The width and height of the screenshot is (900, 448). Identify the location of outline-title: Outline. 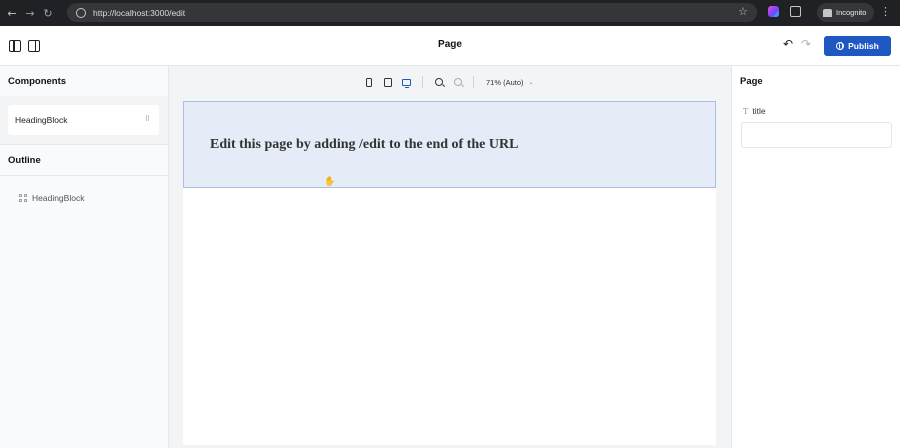
(24, 160).